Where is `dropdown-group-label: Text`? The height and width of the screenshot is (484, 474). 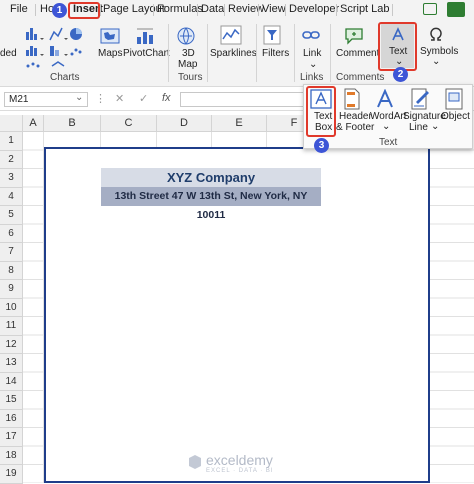
dropdown-group-label: Text is located at coordinates (388, 142).